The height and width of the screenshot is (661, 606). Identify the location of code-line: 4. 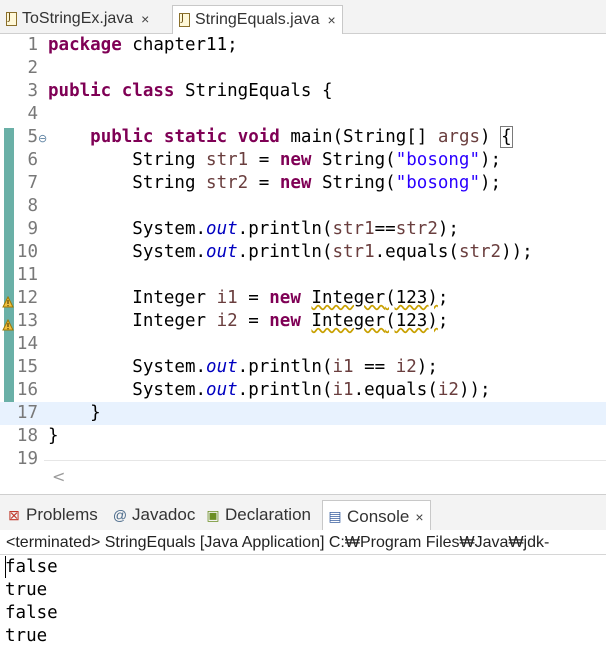
(303, 114).